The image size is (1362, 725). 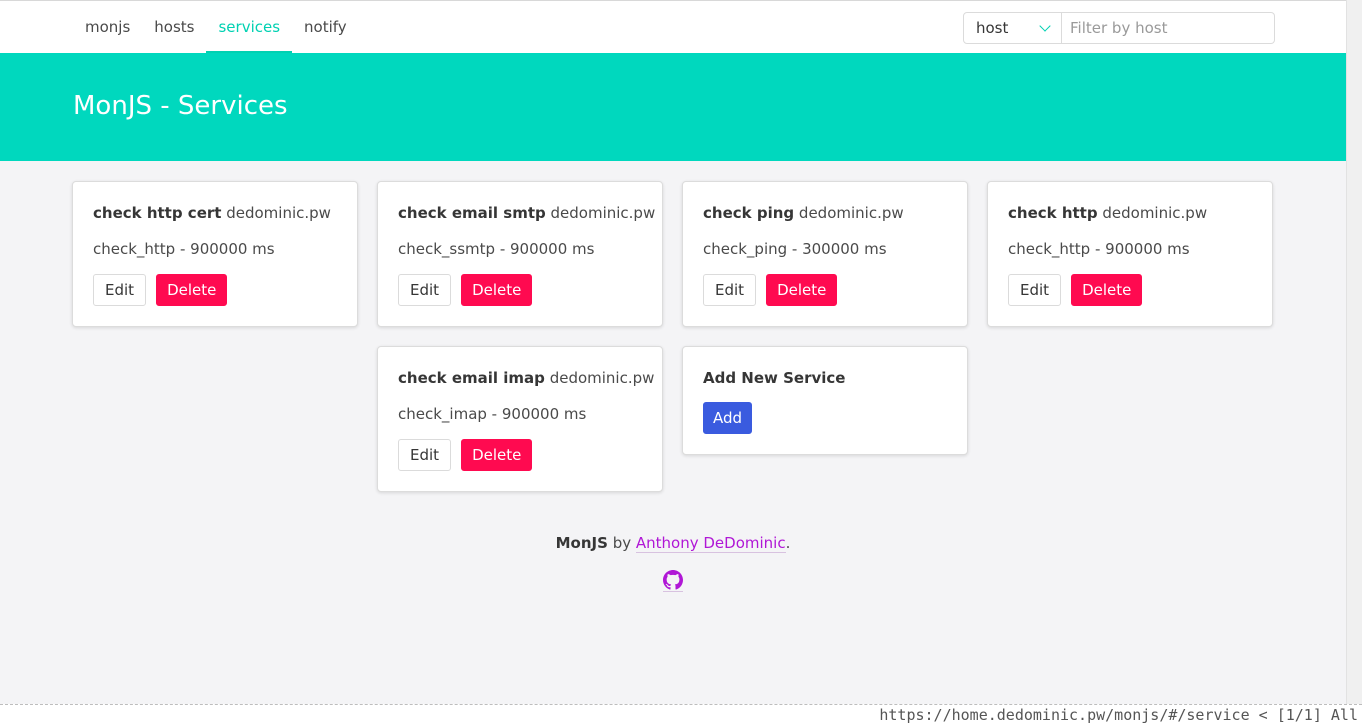 What do you see at coordinates (180, 106) in the screenshot?
I see `page-title: MonJS - Services` at bounding box center [180, 106].